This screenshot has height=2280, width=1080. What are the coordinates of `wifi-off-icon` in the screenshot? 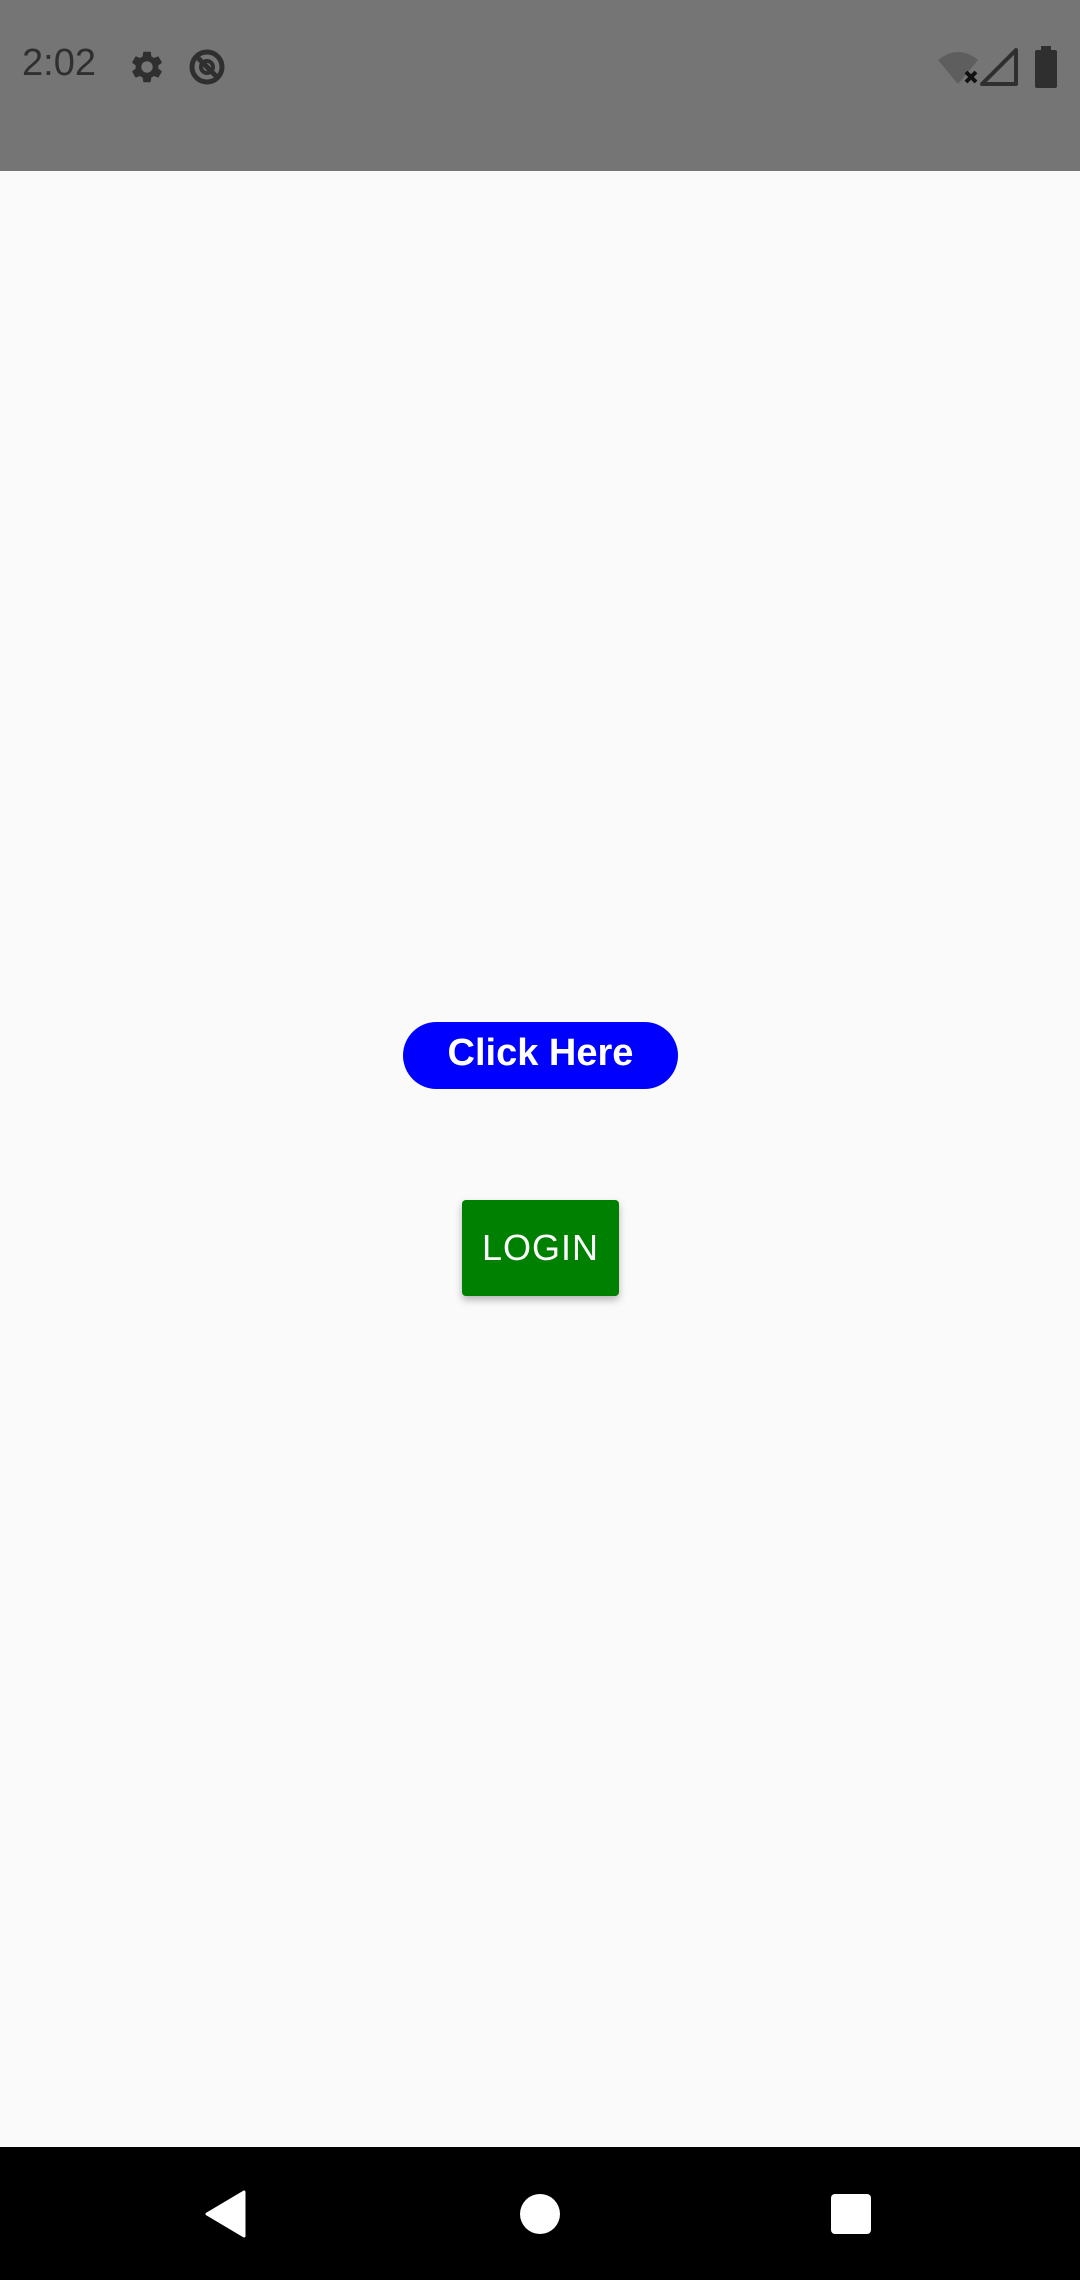 It's located at (958, 68).